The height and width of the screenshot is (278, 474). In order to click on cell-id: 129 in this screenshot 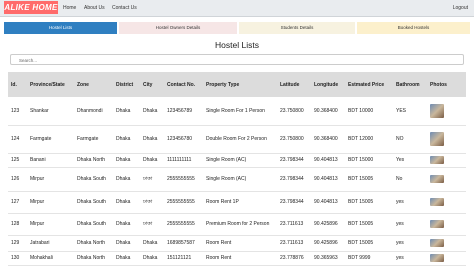, I will do `click(17, 243)`.